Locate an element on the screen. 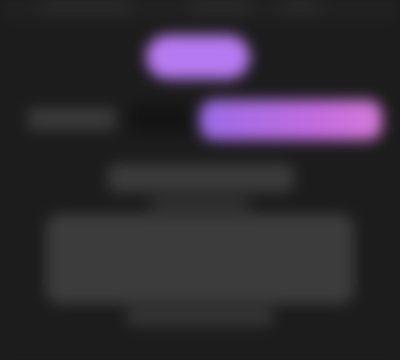 This screenshot has width=400, height=360. progress-bar-fill is located at coordinates (291, 120).